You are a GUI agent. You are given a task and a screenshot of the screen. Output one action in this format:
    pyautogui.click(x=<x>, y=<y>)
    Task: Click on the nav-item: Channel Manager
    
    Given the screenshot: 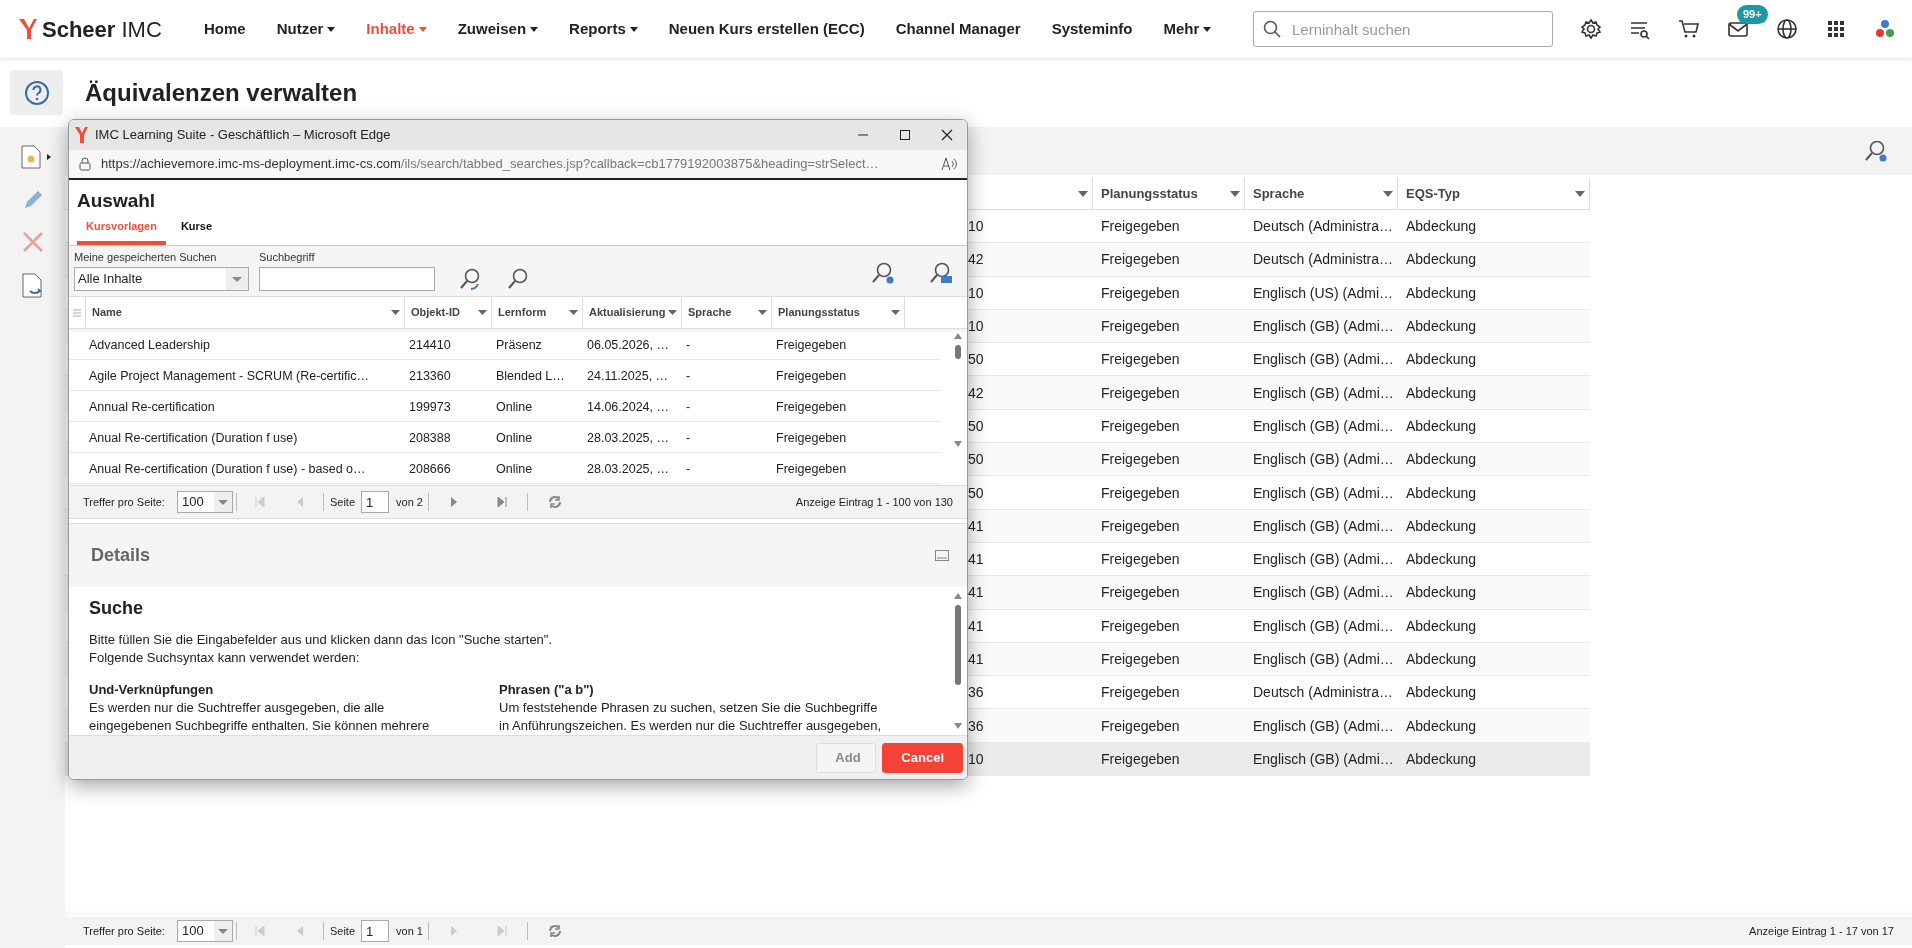 What is the action you would take?
    pyautogui.click(x=958, y=29)
    